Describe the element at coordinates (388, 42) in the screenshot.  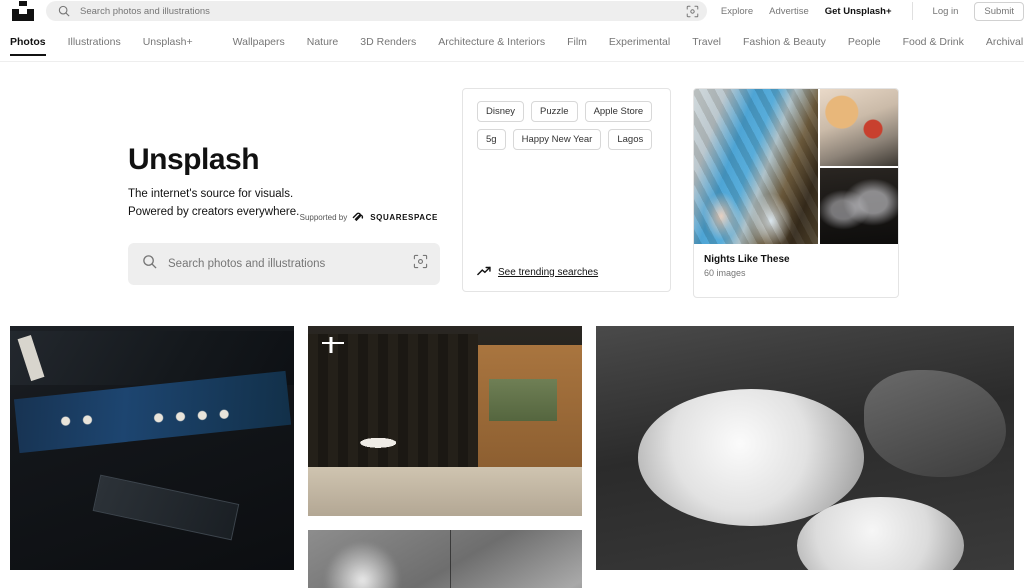
I see `category-3d-renders: 3D Renders` at that location.